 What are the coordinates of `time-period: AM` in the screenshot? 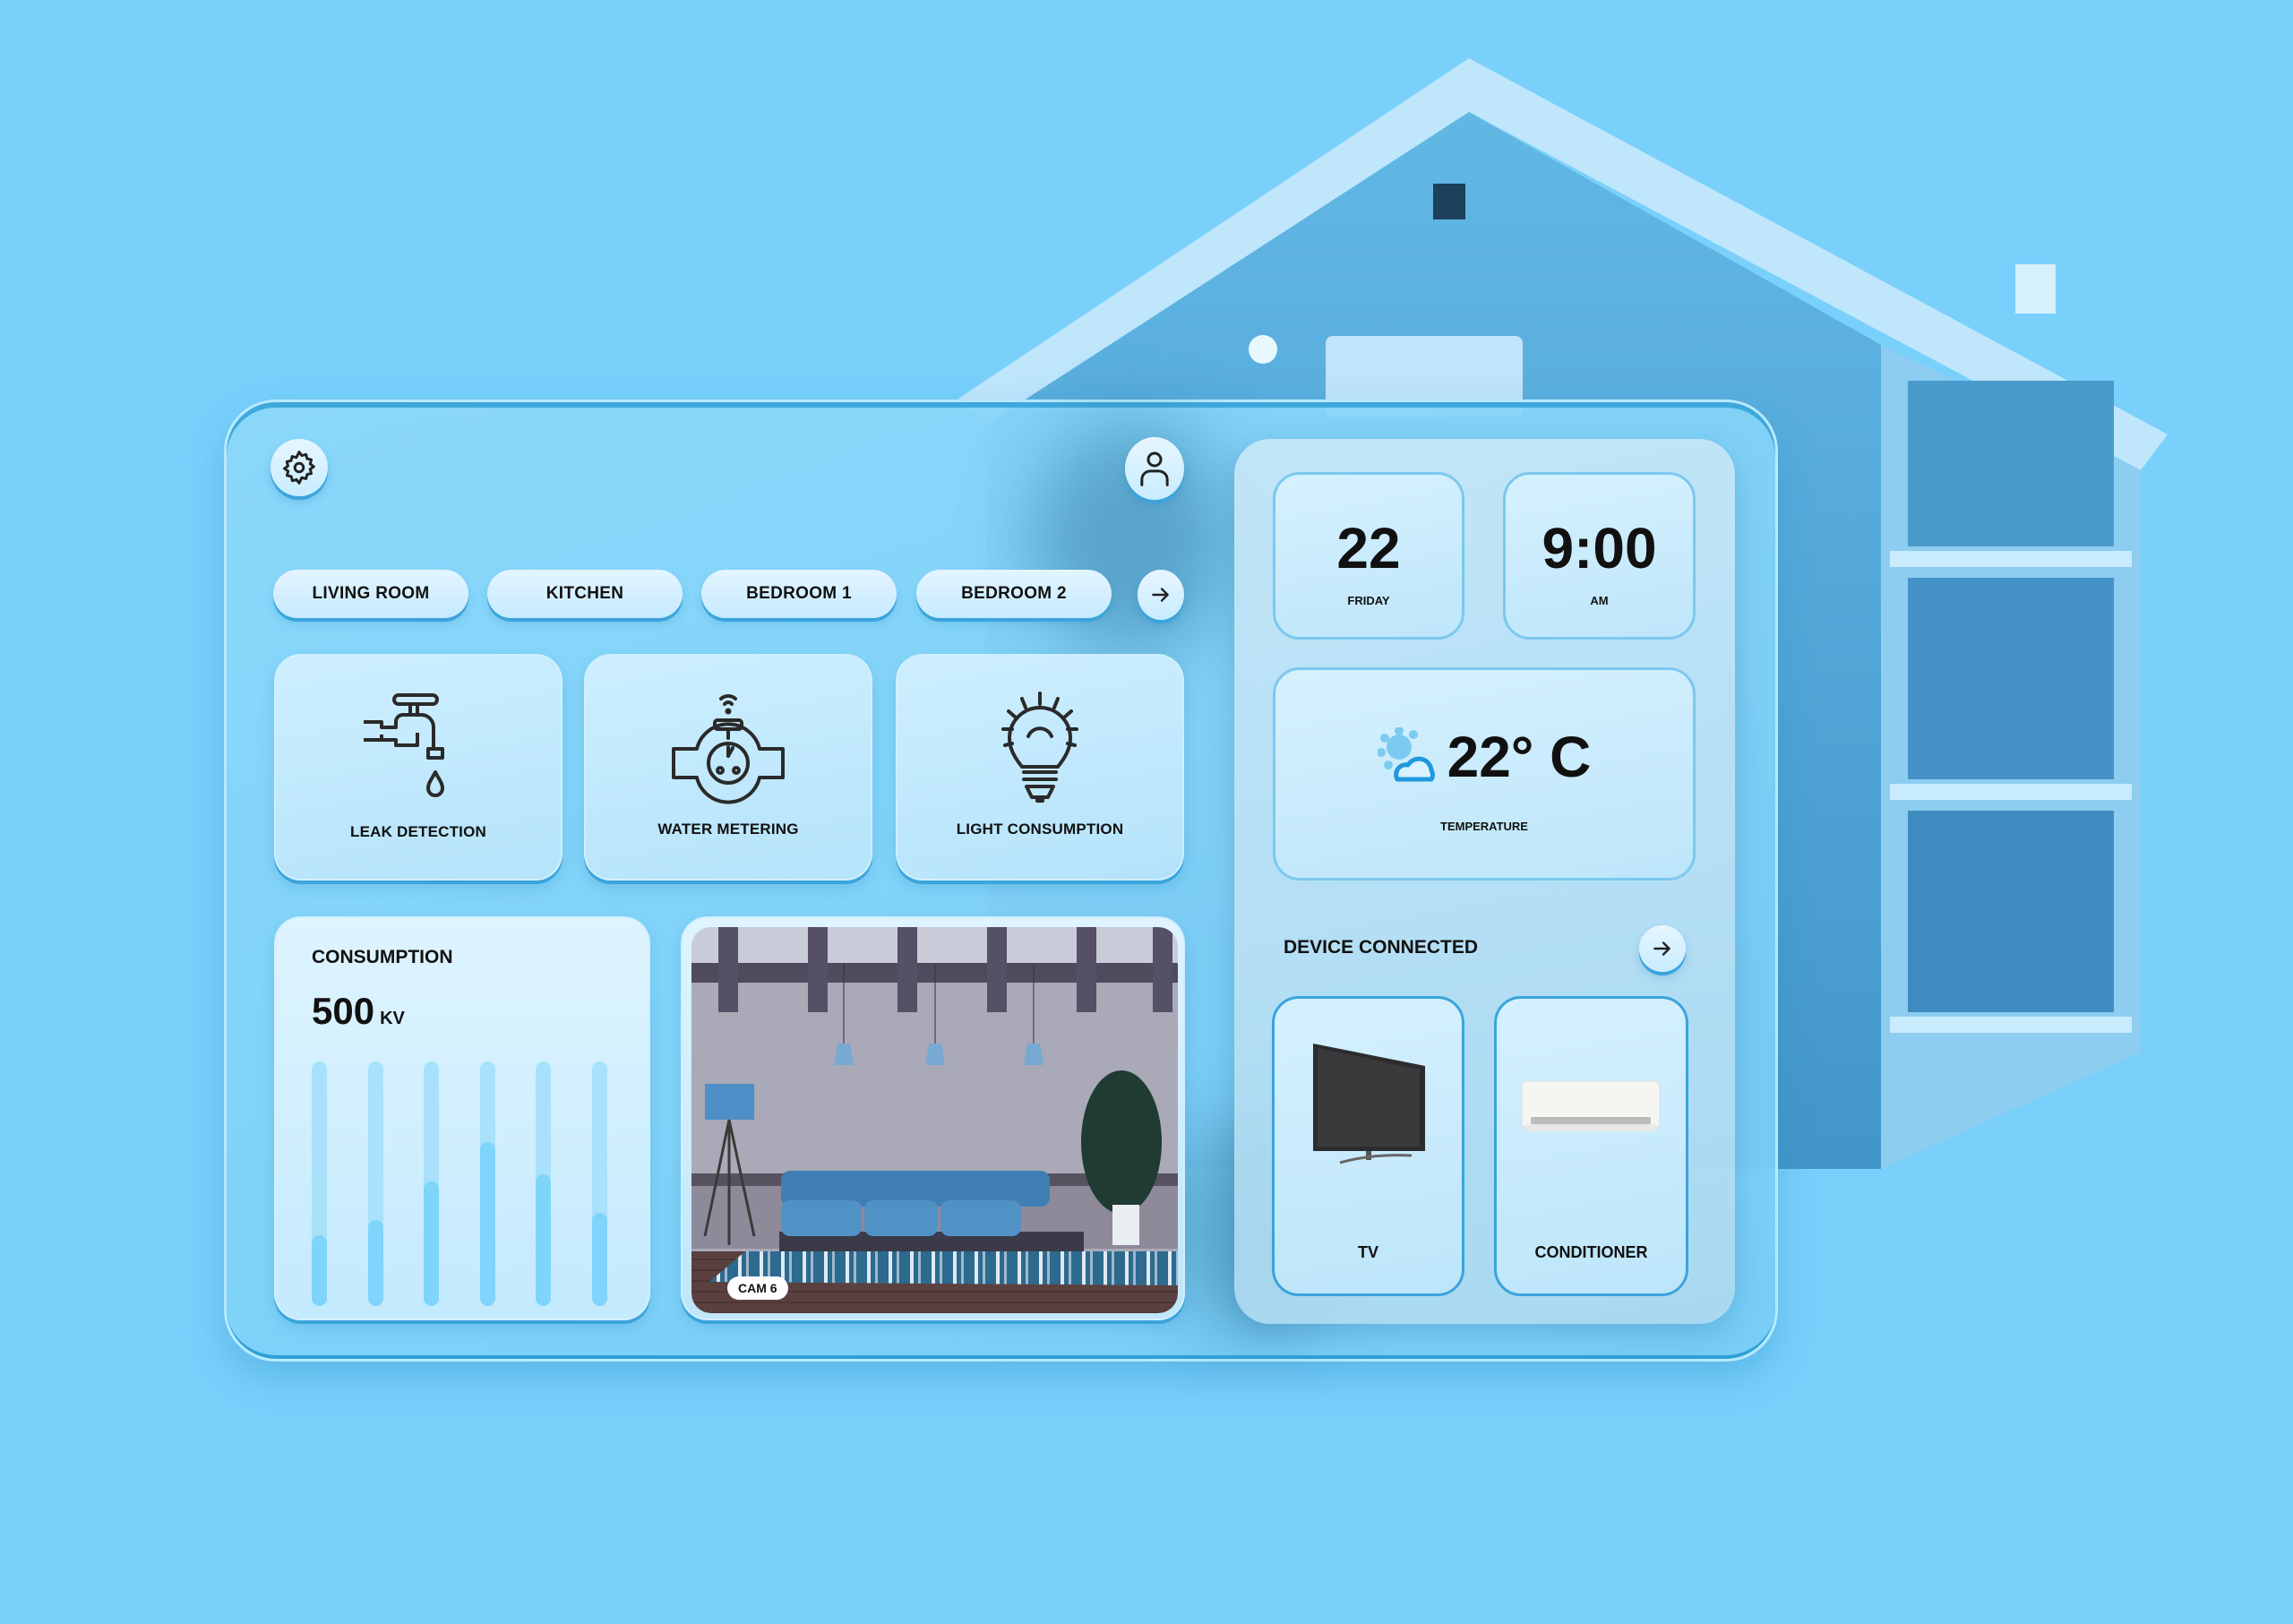 It's located at (1599, 600).